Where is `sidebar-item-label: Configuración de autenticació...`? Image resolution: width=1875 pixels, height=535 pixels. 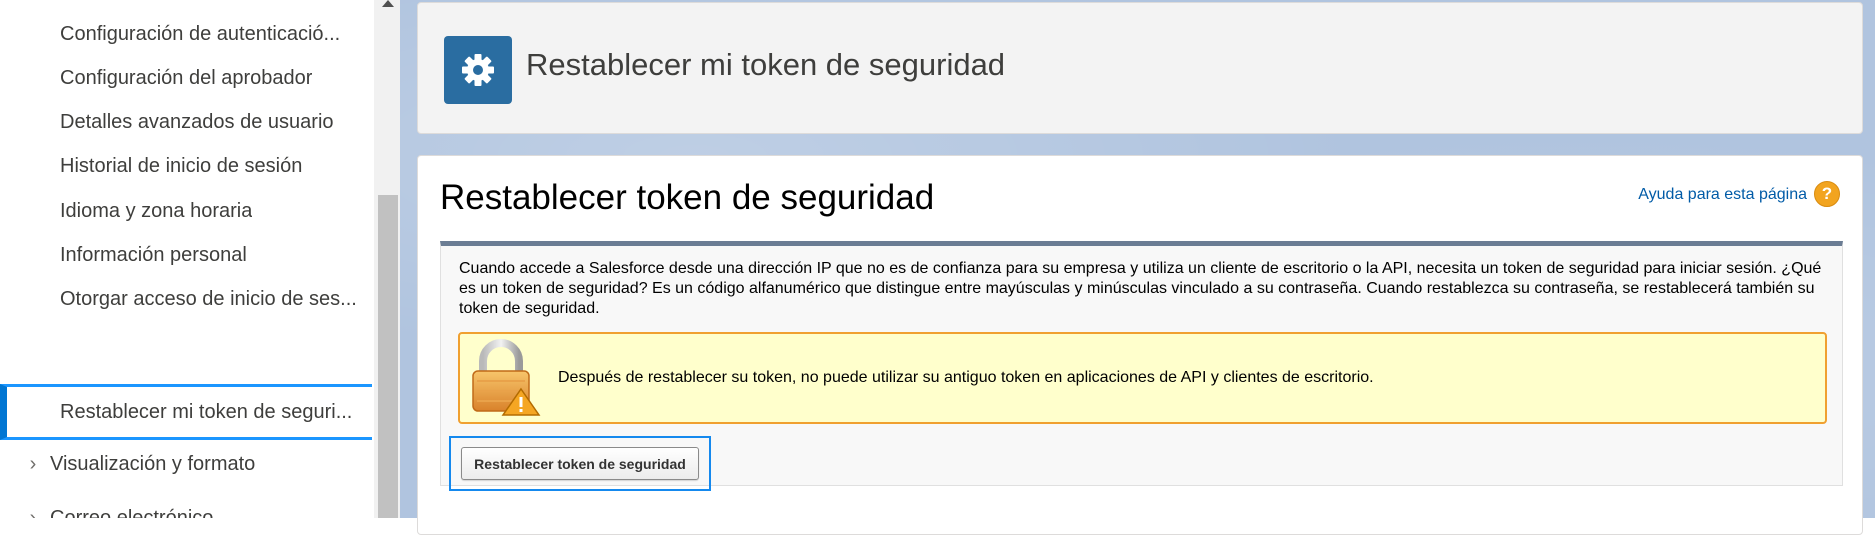 sidebar-item-label: Configuración de autenticació... is located at coordinates (200, 34).